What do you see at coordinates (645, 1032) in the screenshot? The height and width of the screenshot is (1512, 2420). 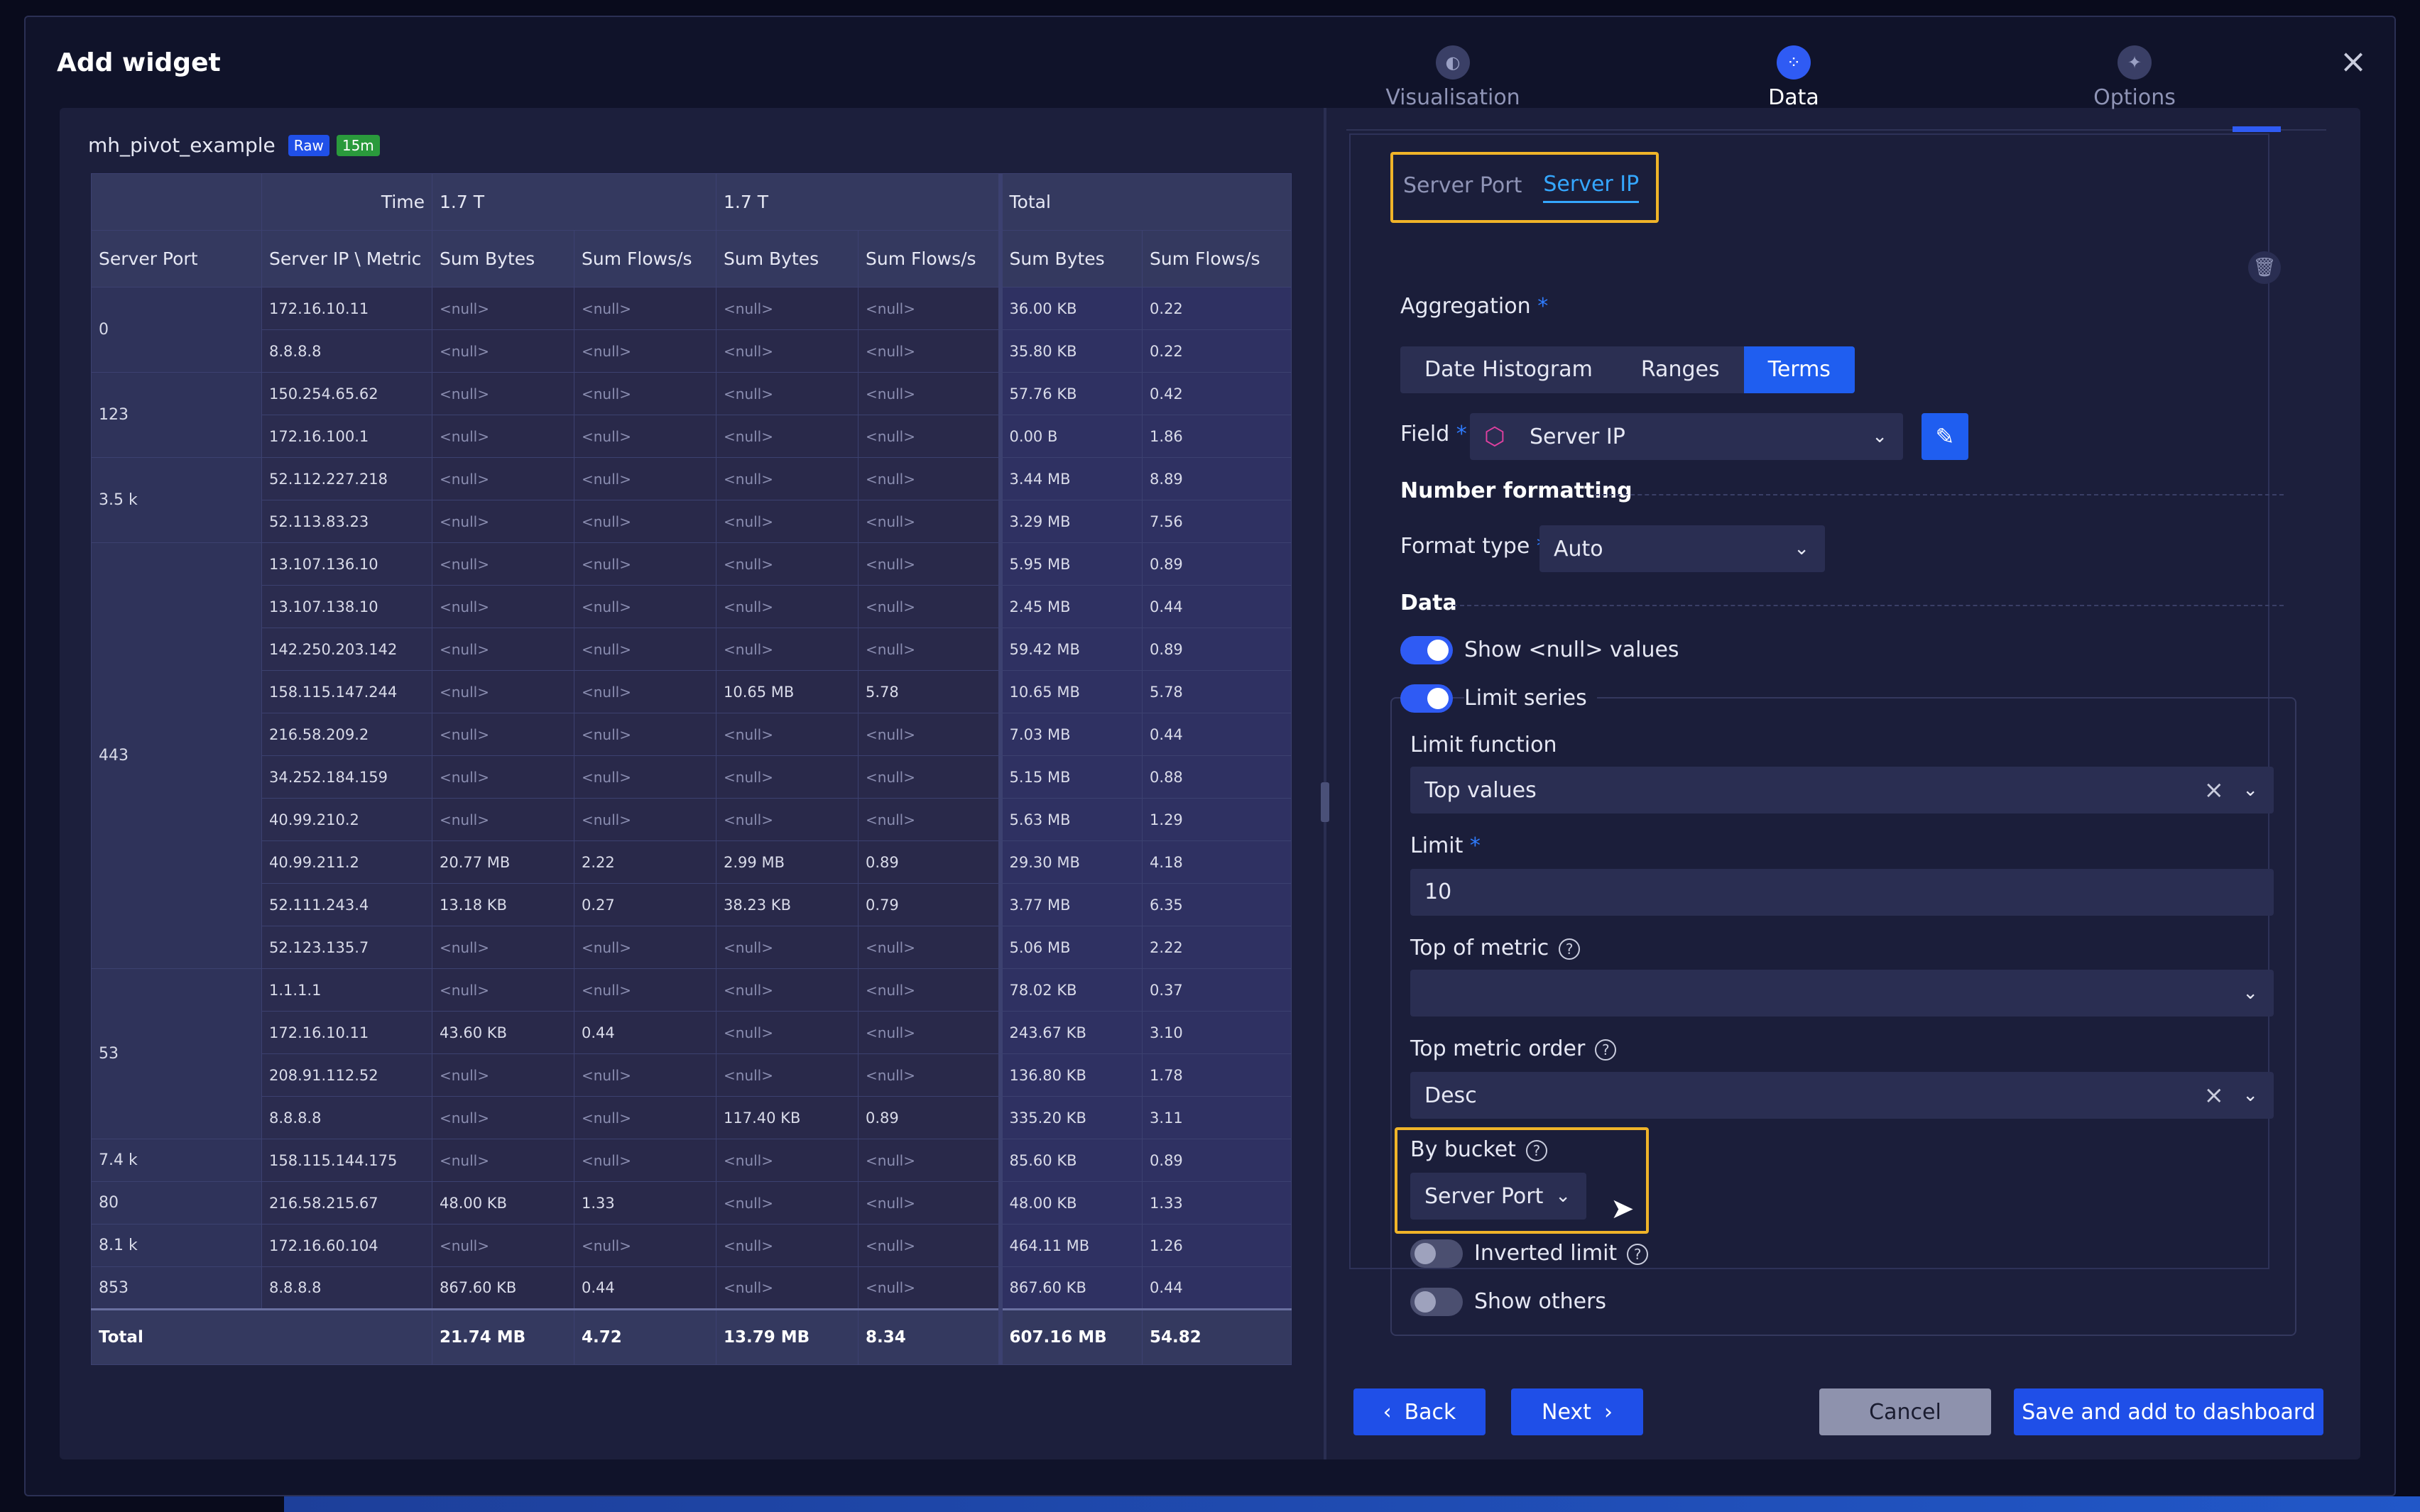 I see `metric-cell: 0.44` at bounding box center [645, 1032].